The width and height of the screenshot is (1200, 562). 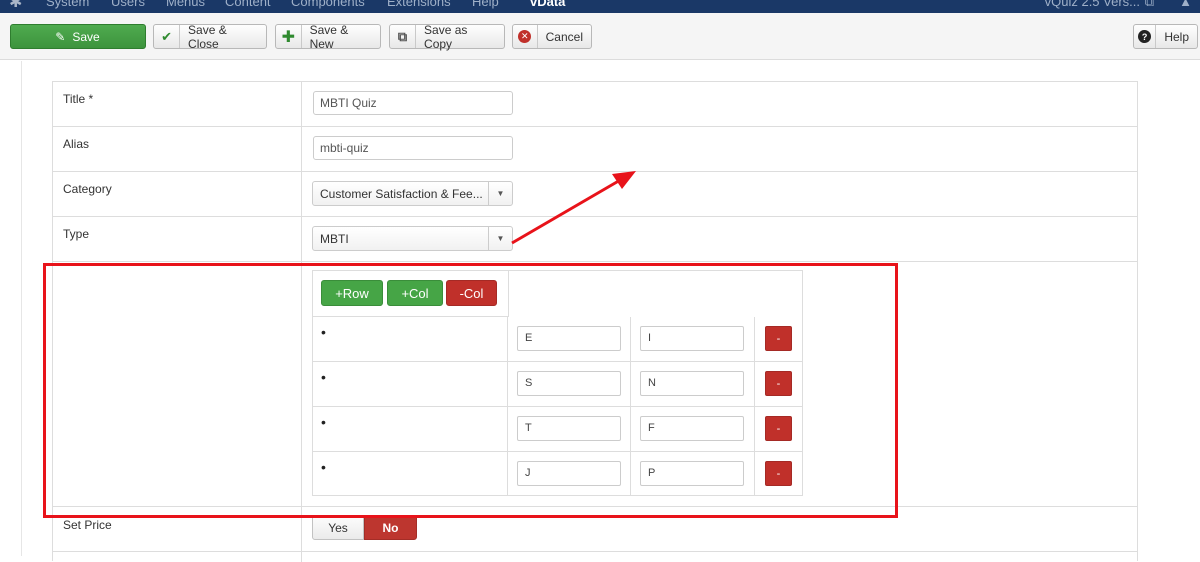 I want to click on menu-vdata: vData, so click(x=547, y=4).